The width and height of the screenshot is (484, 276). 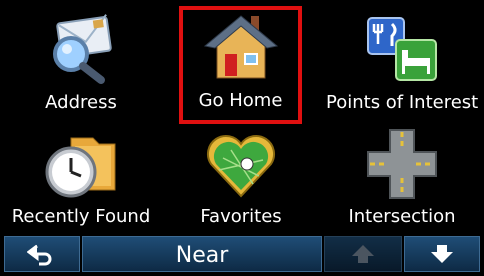 What do you see at coordinates (241, 166) in the screenshot?
I see `favorites-heart-icon` at bounding box center [241, 166].